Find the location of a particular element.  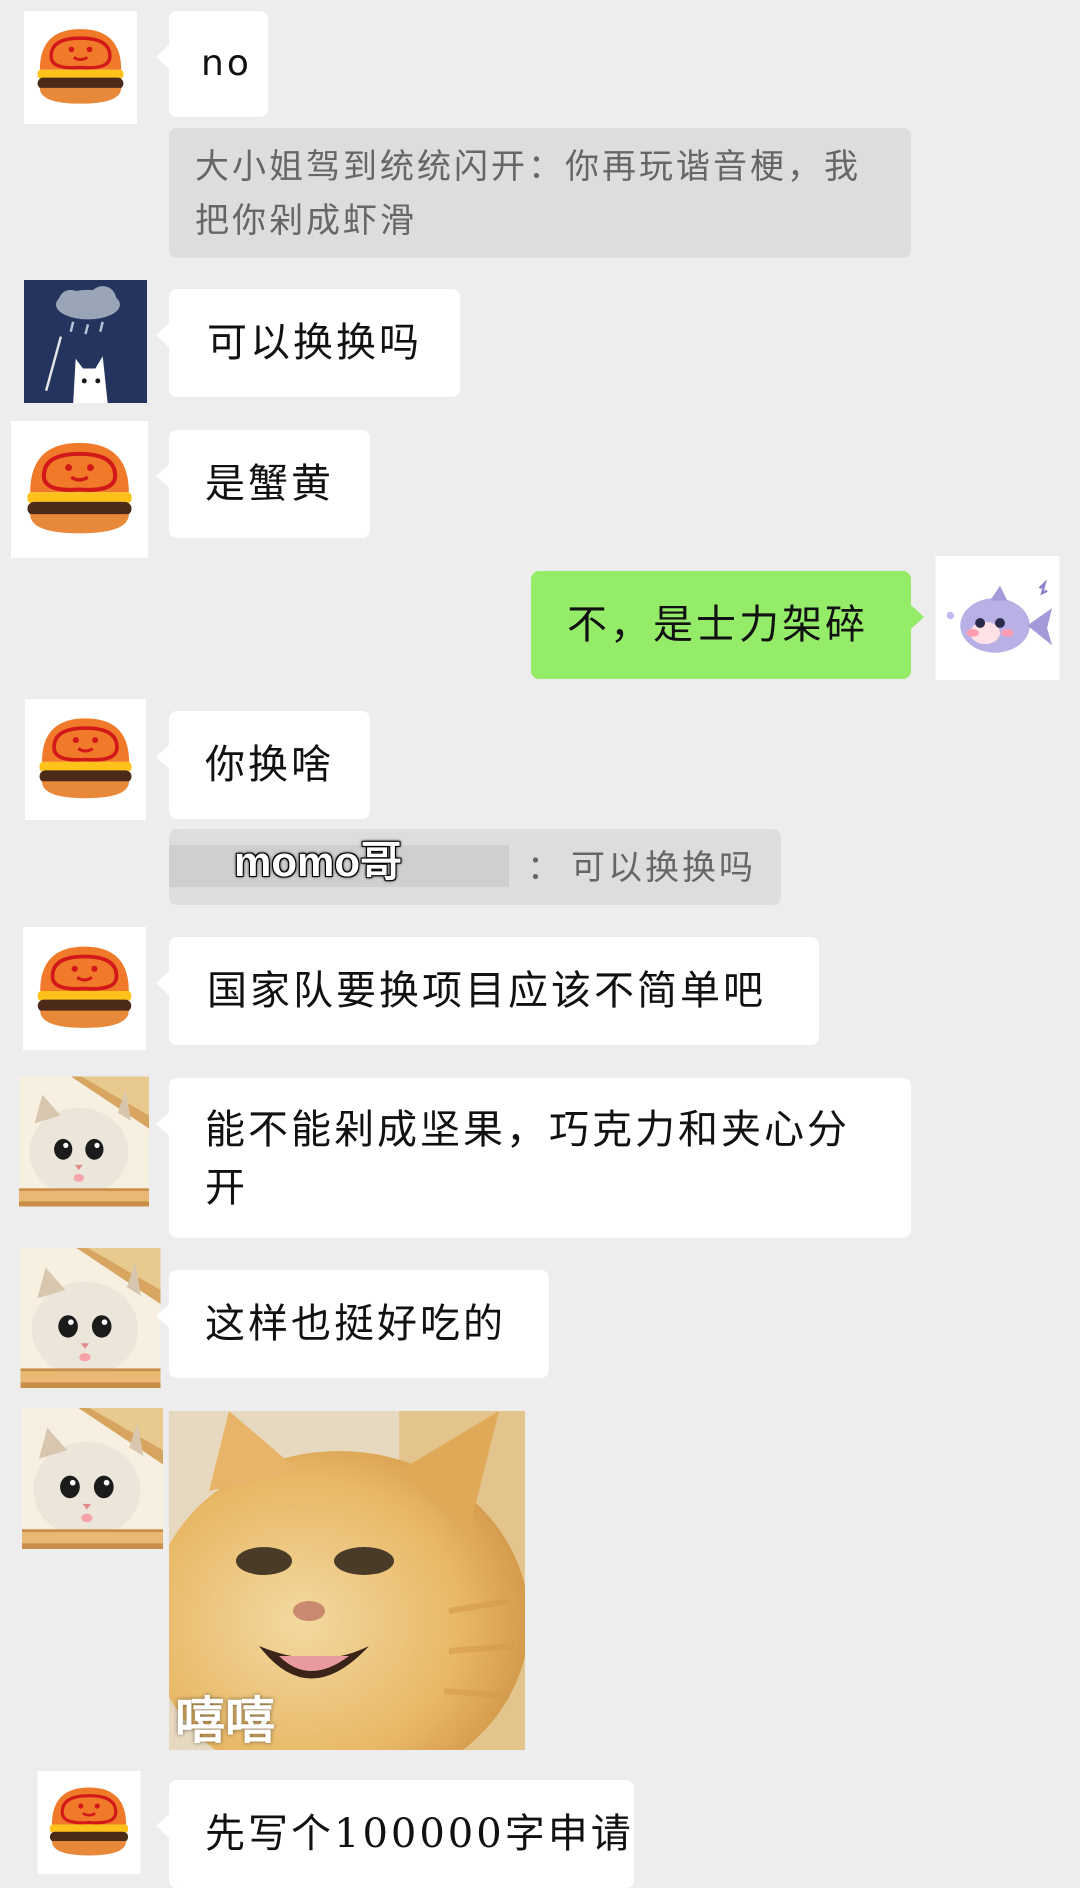

message-text: 先写个100000字申请 is located at coordinates (419, 1834).